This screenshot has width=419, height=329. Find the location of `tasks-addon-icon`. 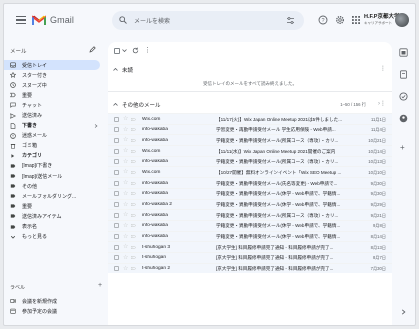

tasks-addon-icon is located at coordinates (403, 96).